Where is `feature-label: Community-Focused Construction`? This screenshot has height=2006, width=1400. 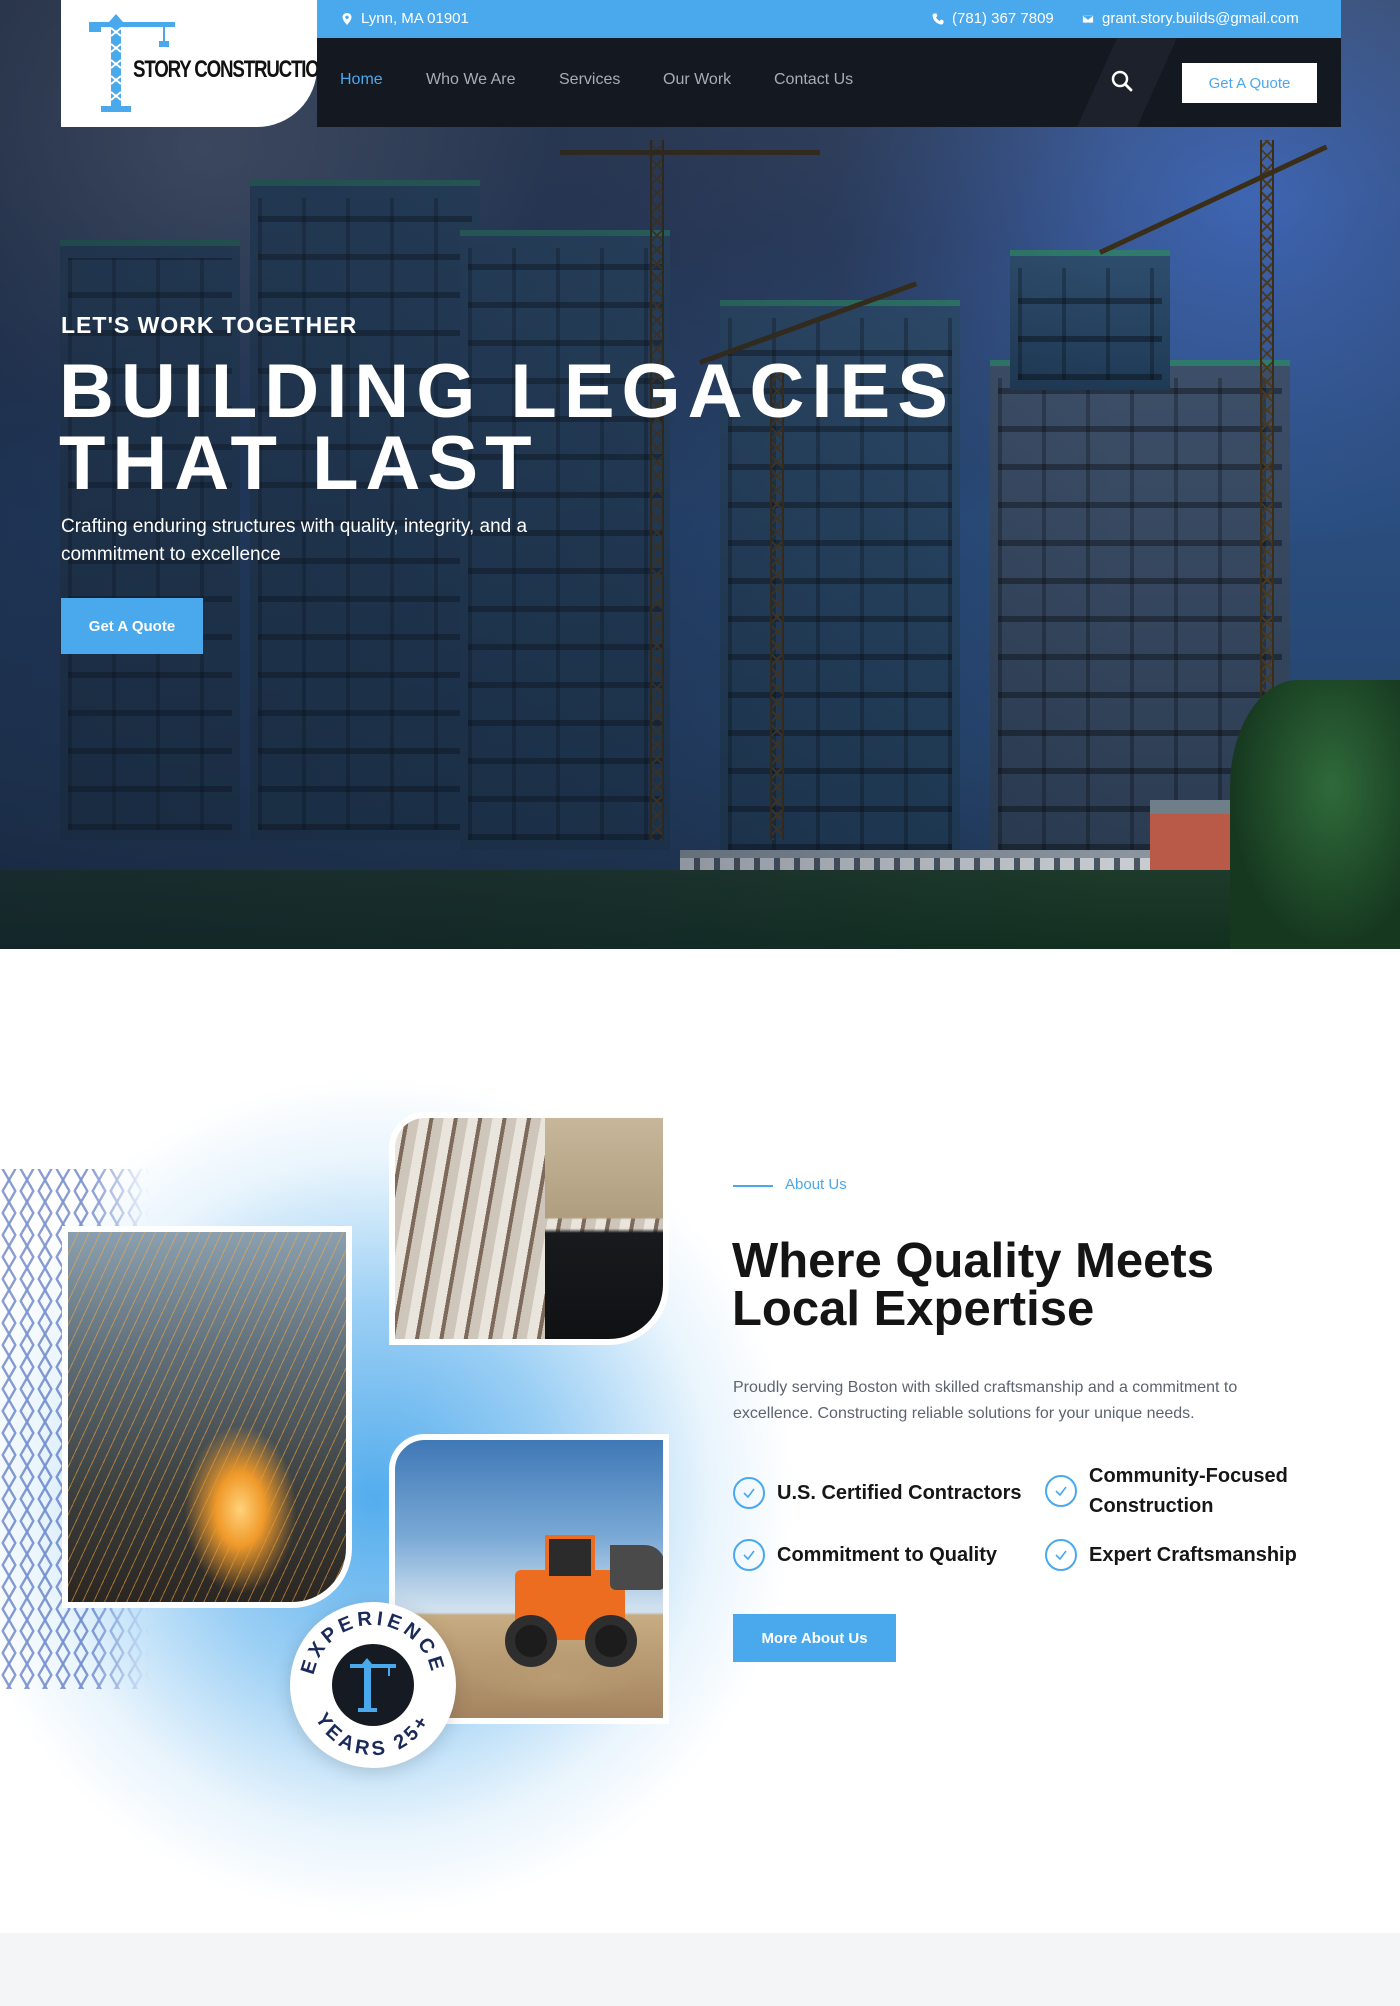
feature-label: Community-Focused Construction is located at coordinates (1188, 1491).